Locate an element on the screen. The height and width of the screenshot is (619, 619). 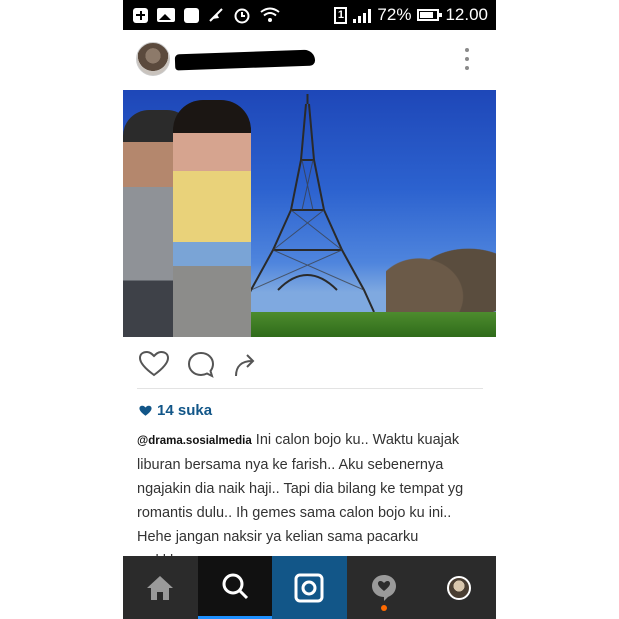
nav-profile is located at coordinates (458, 587).